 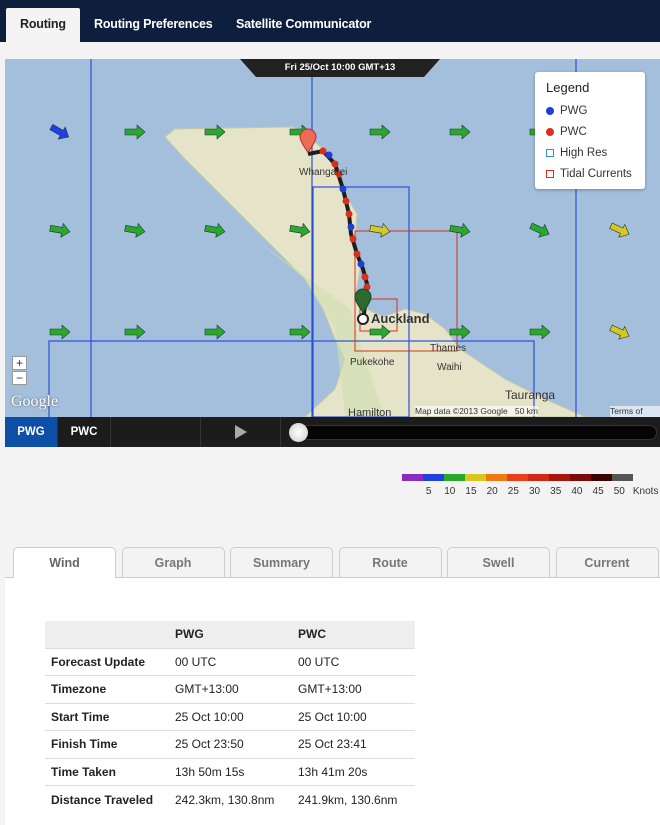 I want to click on table-row: Finish Time 25 Oct 23:50 25 Oct 23:41, so click(x=230, y=744).